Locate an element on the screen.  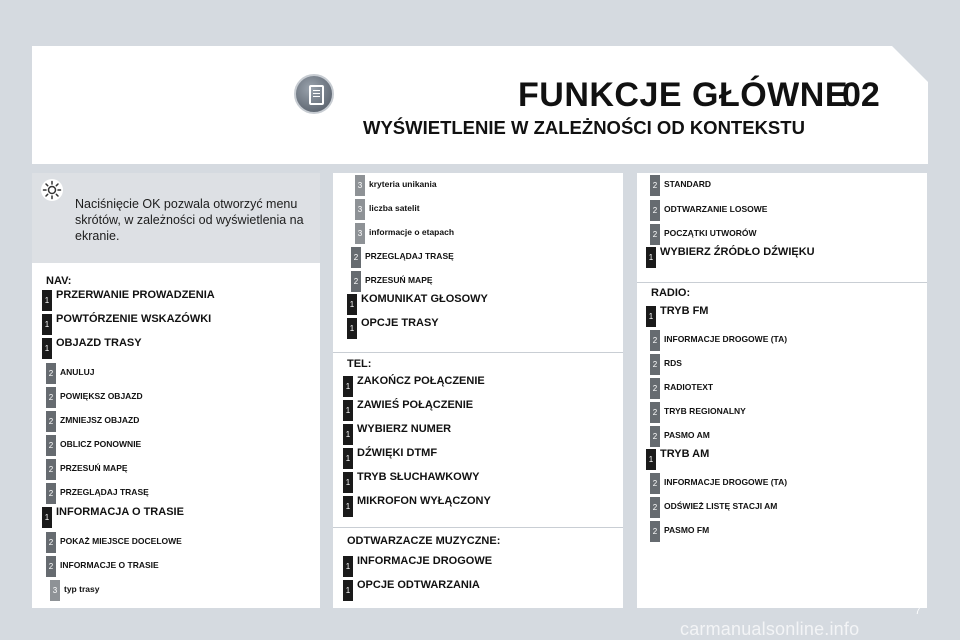
menu-item: informacje o etapach is located at coordinates (412, 231).